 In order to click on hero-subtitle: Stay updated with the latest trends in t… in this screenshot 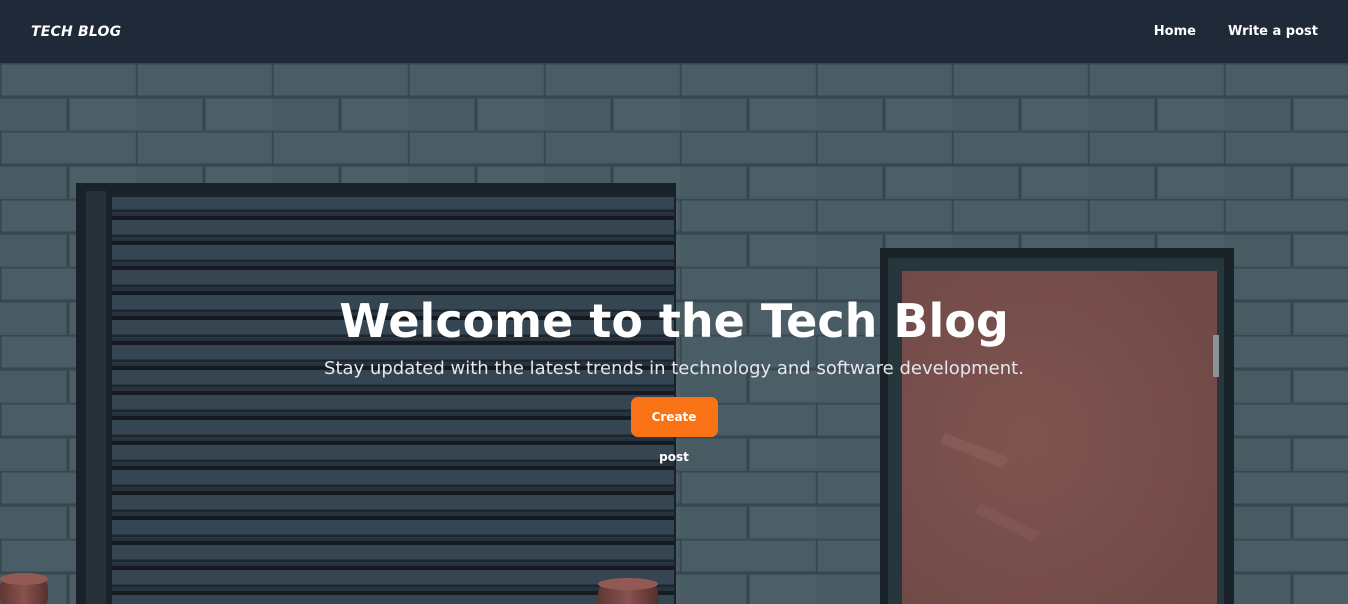, I will do `click(674, 368)`.